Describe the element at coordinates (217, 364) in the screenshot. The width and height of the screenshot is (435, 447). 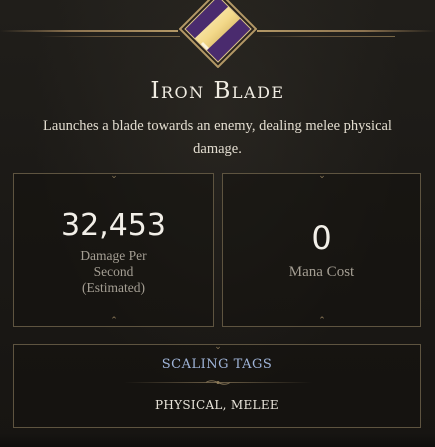
I see `scaling-tags-title: SCALING TAGS` at that location.